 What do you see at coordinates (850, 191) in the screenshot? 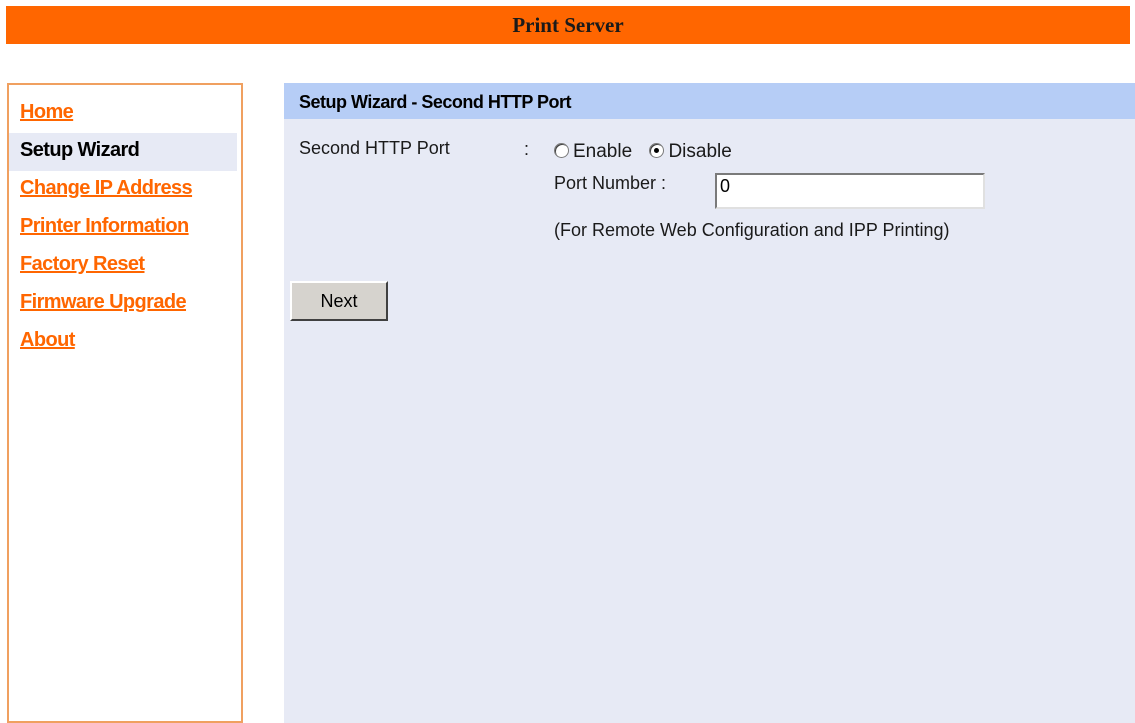
I see `port-number-input` at bounding box center [850, 191].